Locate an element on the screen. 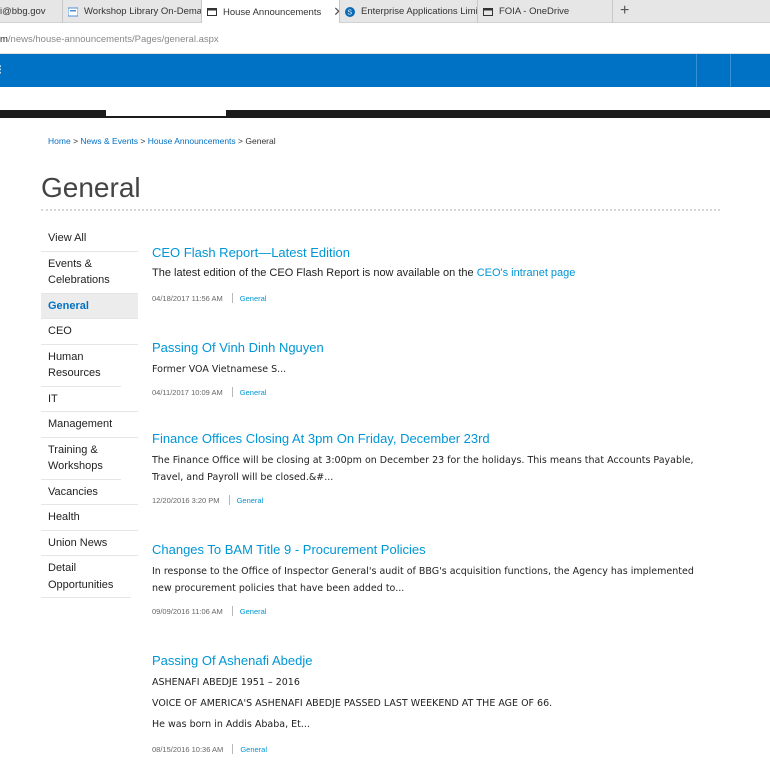 The image size is (770, 770). url-host: m is located at coordinates (4, 39).